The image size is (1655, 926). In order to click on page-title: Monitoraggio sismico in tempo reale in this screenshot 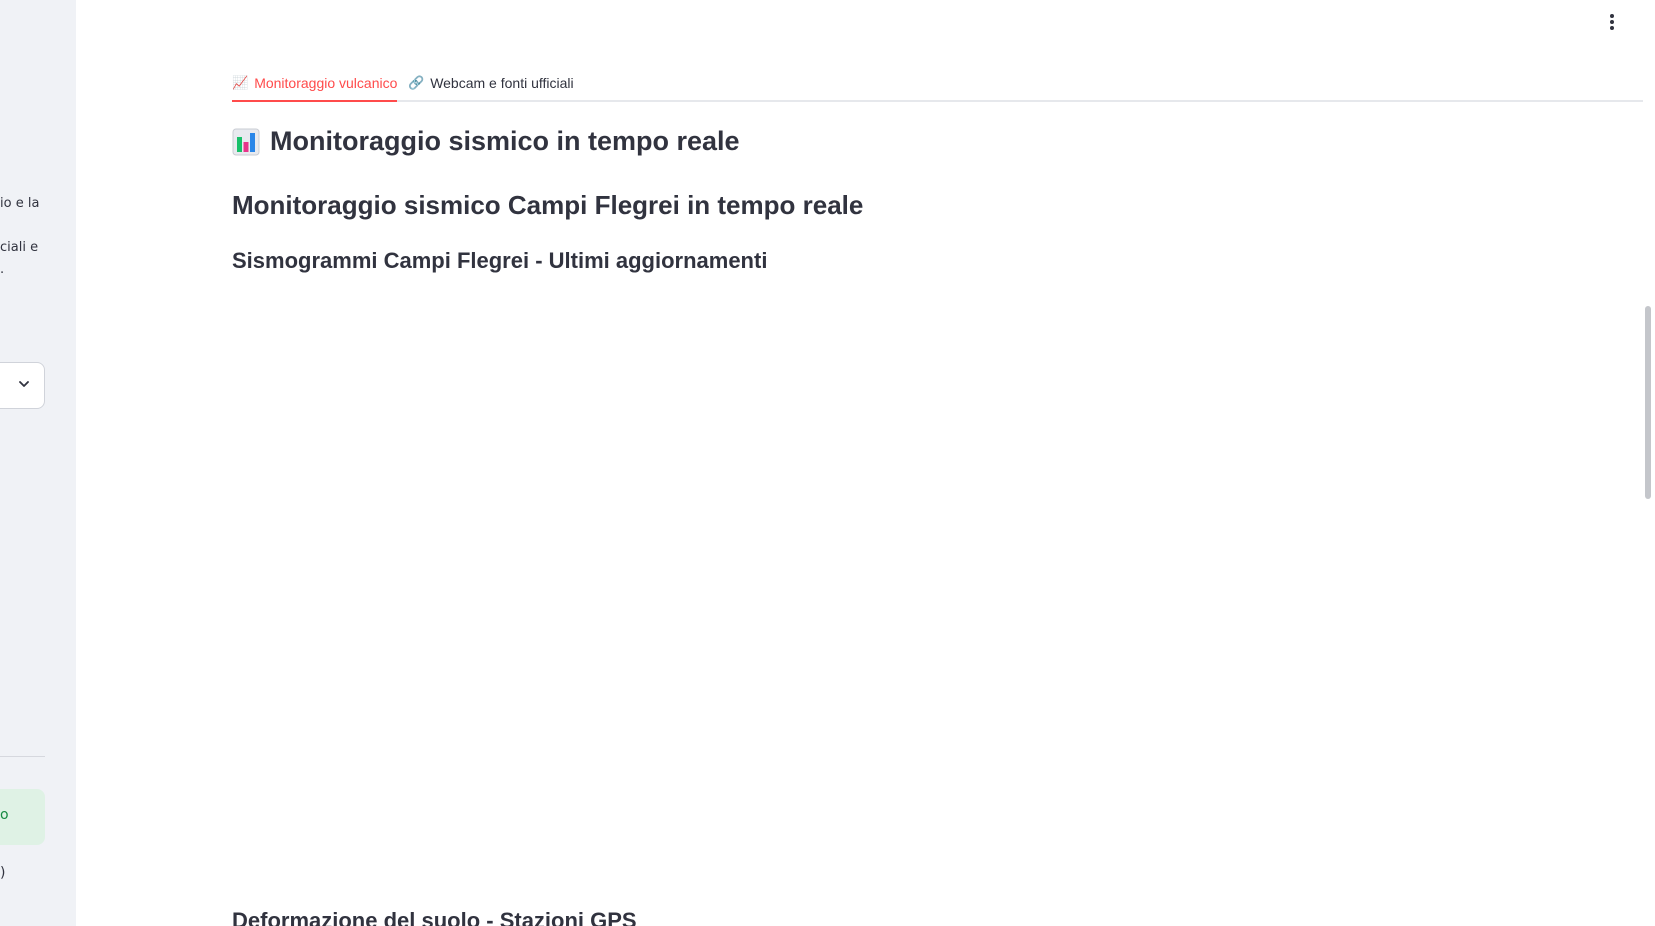, I will do `click(486, 141)`.